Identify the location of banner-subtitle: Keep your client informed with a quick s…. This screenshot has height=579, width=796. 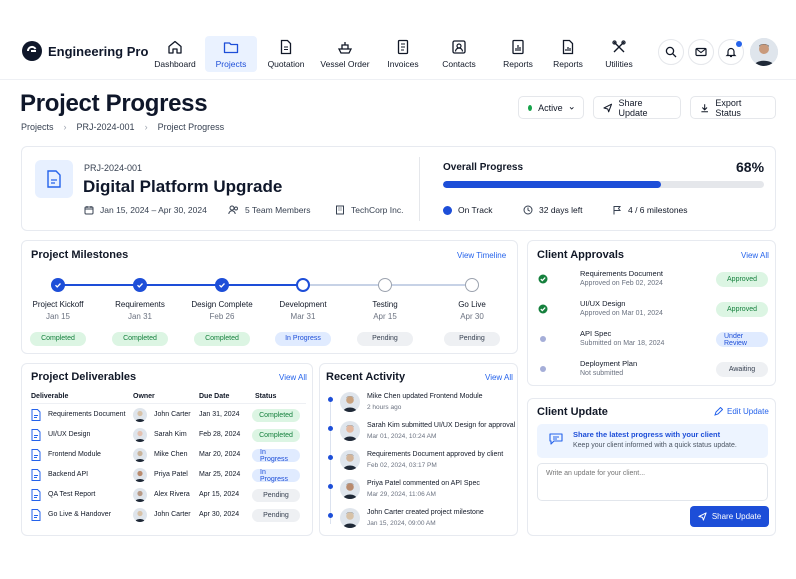
(655, 445).